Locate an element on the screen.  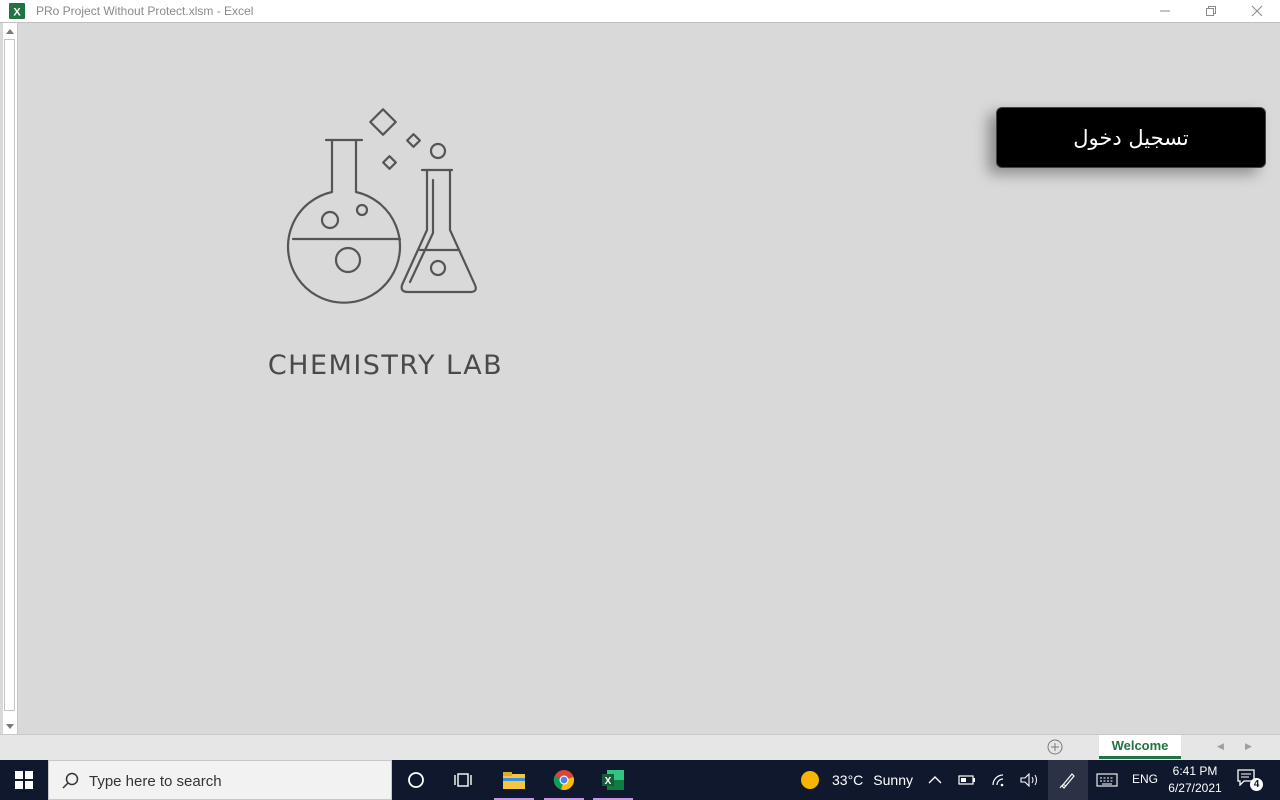
network-button is located at coordinates (1000, 780).